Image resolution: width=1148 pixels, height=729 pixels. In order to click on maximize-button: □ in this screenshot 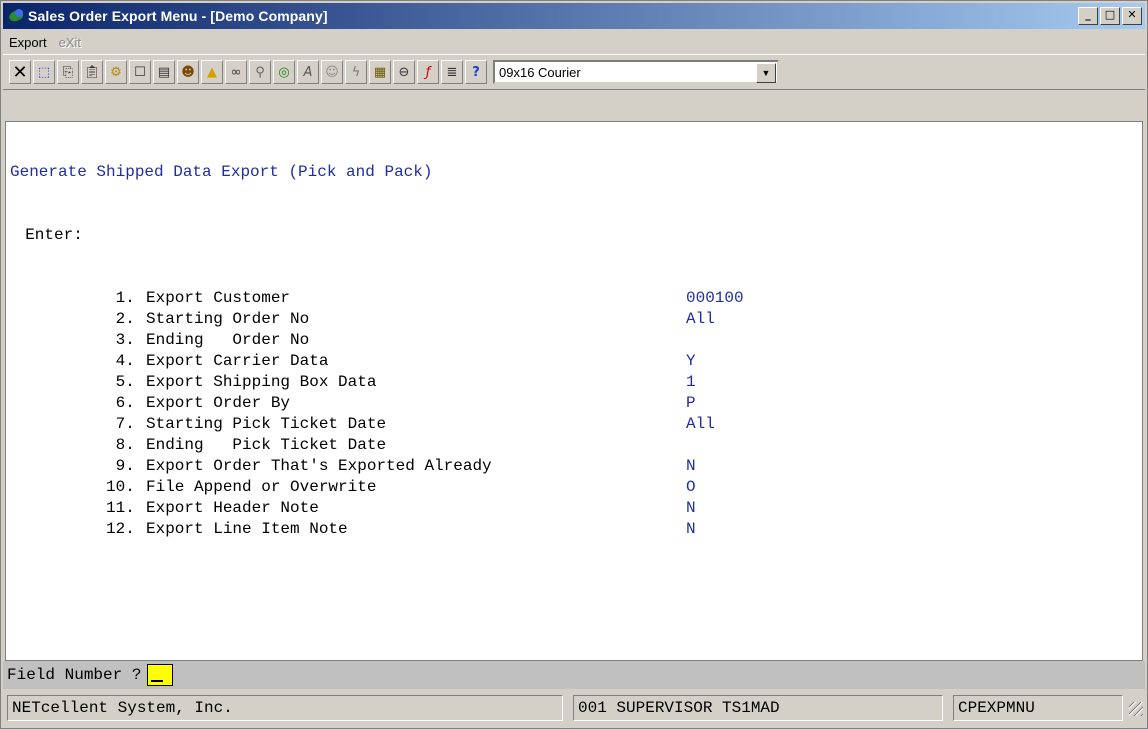, I will do `click(1110, 16)`.